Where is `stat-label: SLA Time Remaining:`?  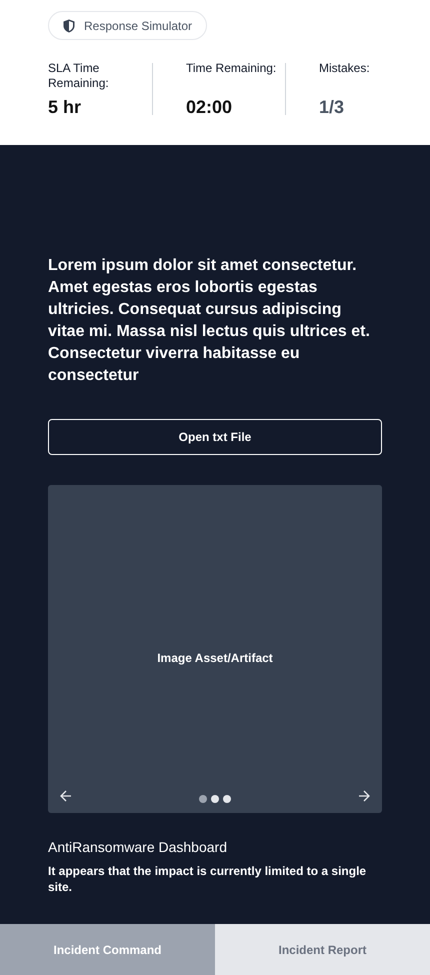
stat-label: SLA Time Remaining: is located at coordinates (79, 76).